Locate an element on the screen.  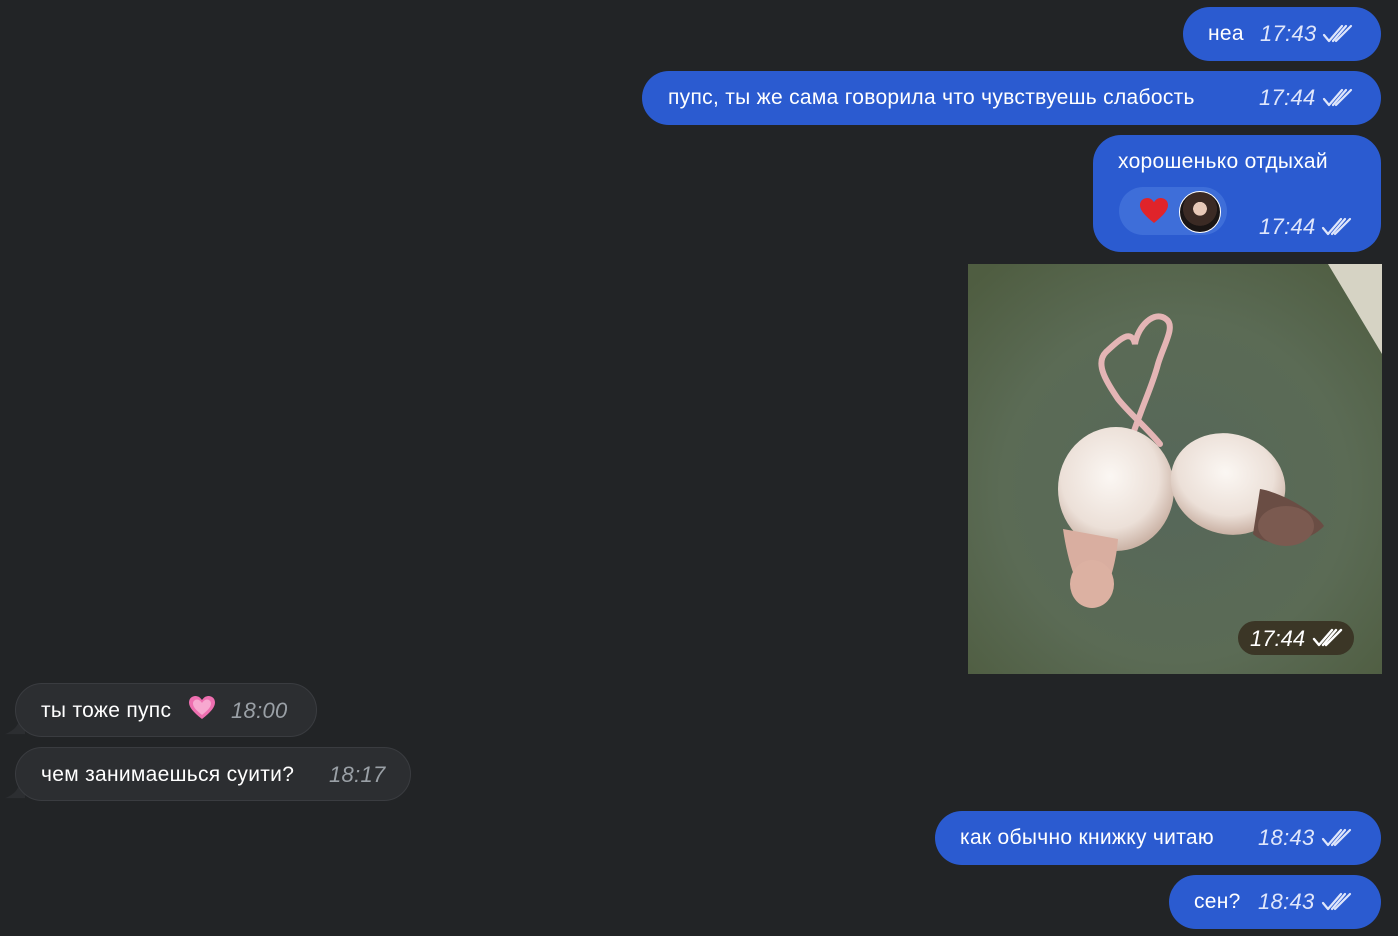
photo-message: 17:44 is located at coordinates (1175, 469).